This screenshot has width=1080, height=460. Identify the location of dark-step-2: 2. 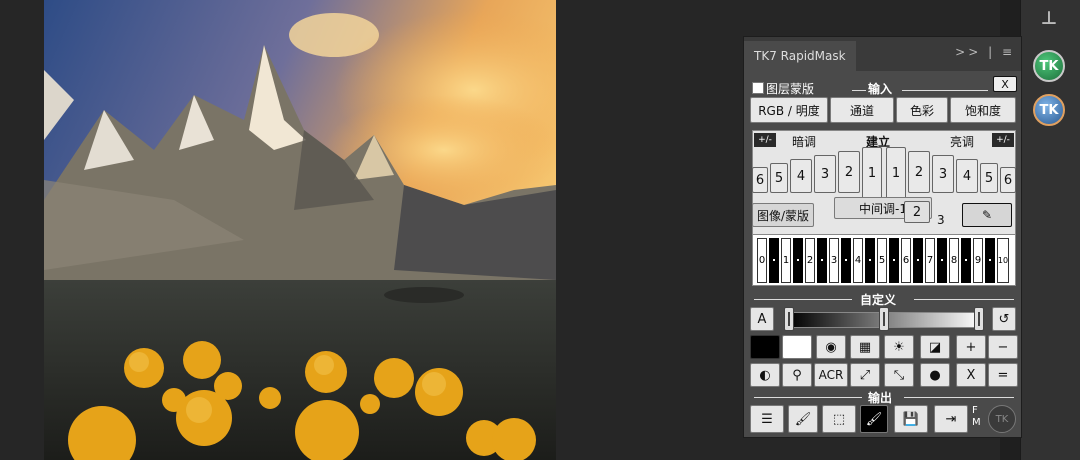
(849, 172).